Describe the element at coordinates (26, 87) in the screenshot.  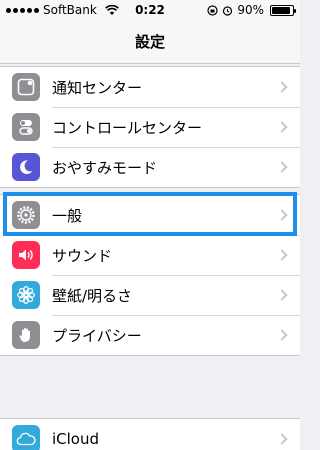
I see `notification-center-icon` at that location.